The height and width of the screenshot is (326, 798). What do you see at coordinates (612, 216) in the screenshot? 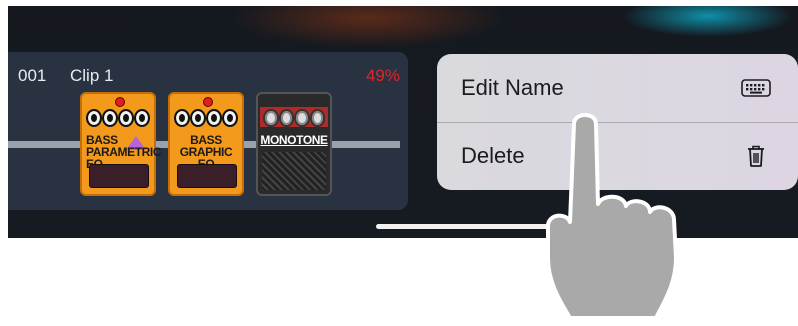
I see `pointing-hand-icon` at bounding box center [612, 216].